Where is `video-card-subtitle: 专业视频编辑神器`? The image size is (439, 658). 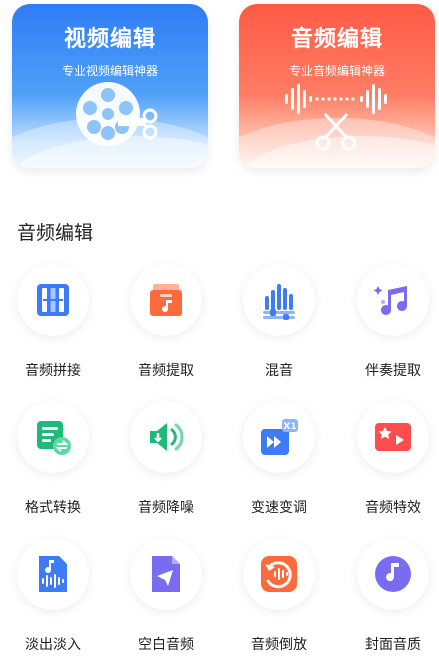 video-card-subtitle: 专业视频编辑神器 is located at coordinates (109, 71).